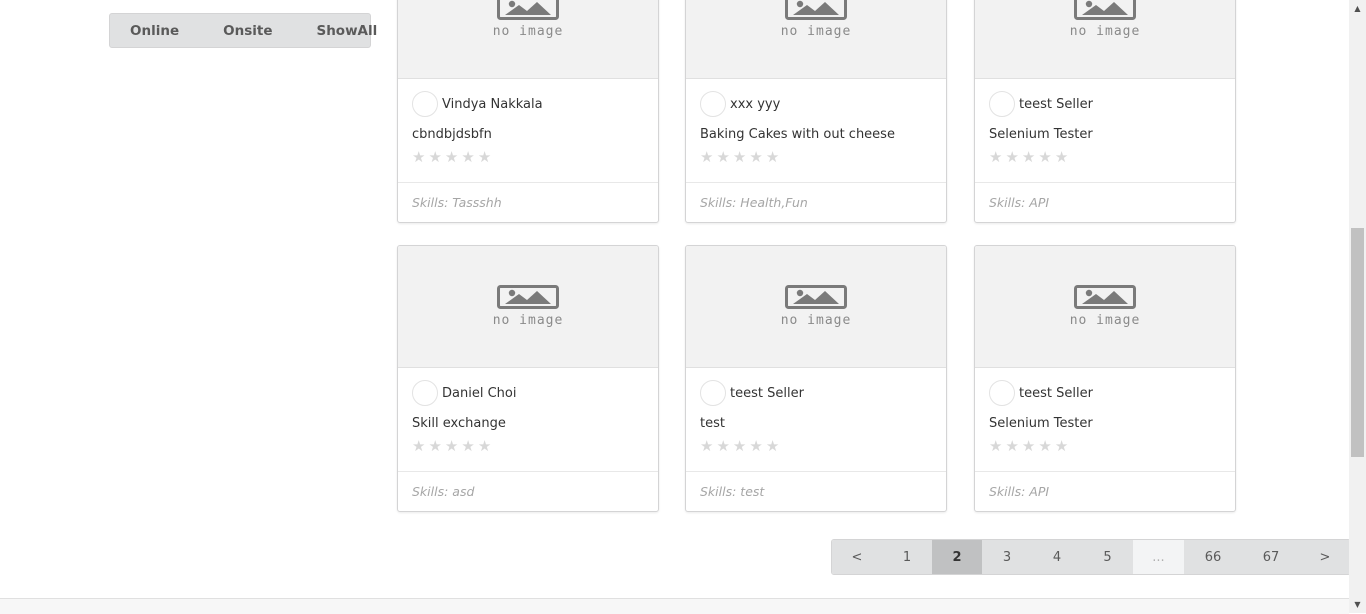  What do you see at coordinates (674, 606) in the screenshot?
I see `footer-divider` at bounding box center [674, 606].